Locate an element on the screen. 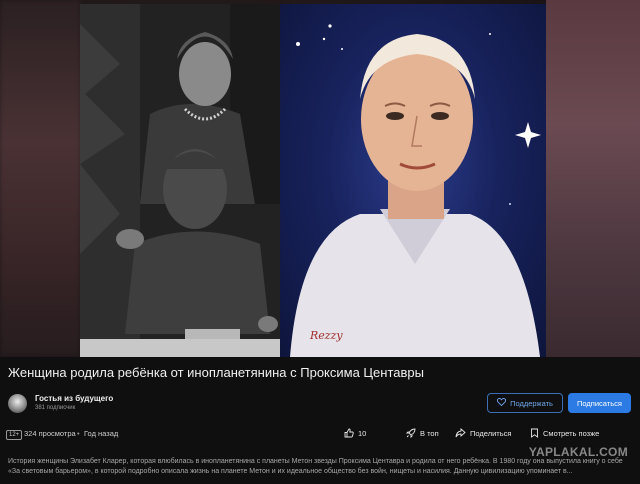 The height and width of the screenshot is (484, 640). top-button-label: В топ is located at coordinates (429, 433).